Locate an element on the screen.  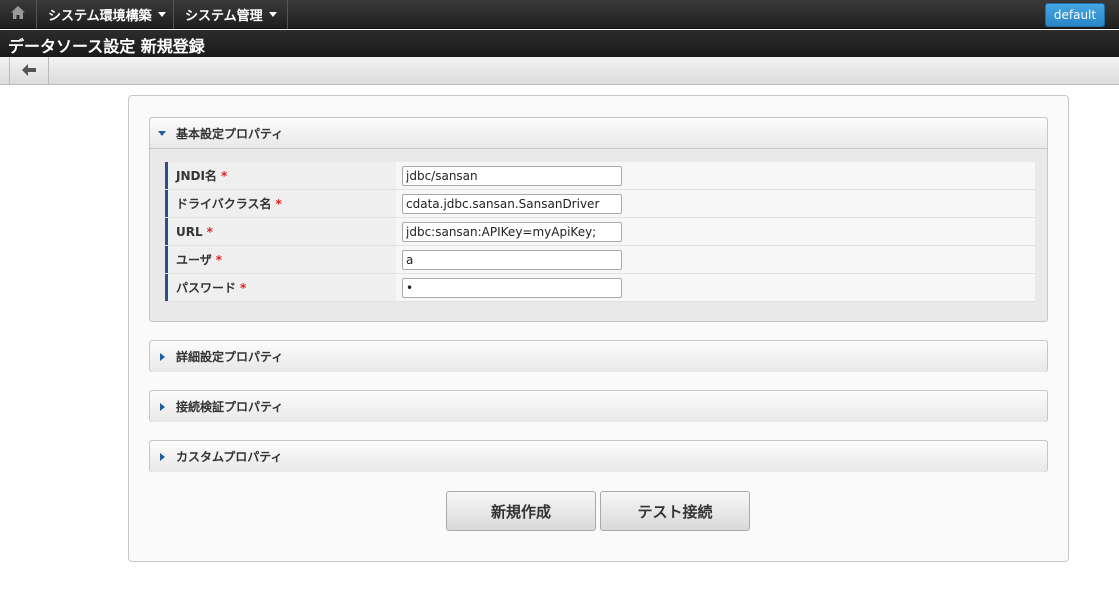
back-button is located at coordinates (29, 70).